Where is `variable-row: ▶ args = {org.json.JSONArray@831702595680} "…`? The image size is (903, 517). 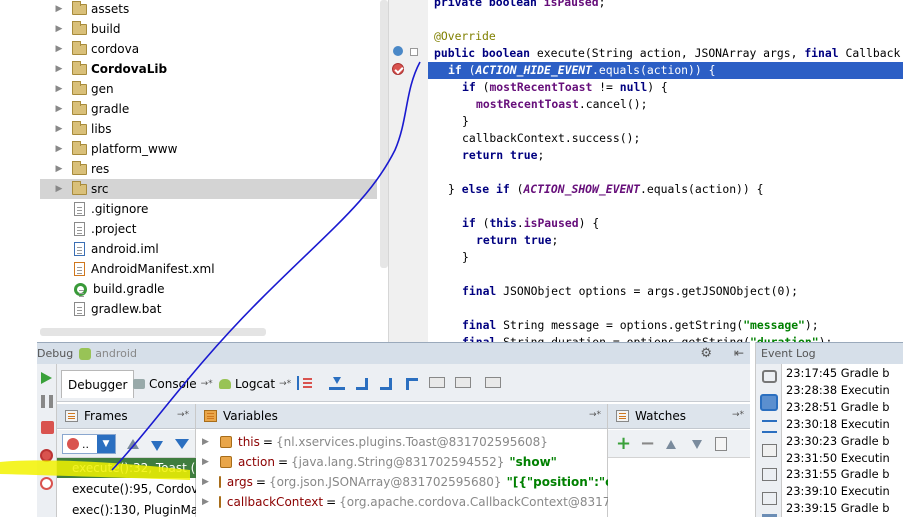 variable-row: ▶ args = {org.json.JSONArray@831702595680} "… is located at coordinates (402, 482).